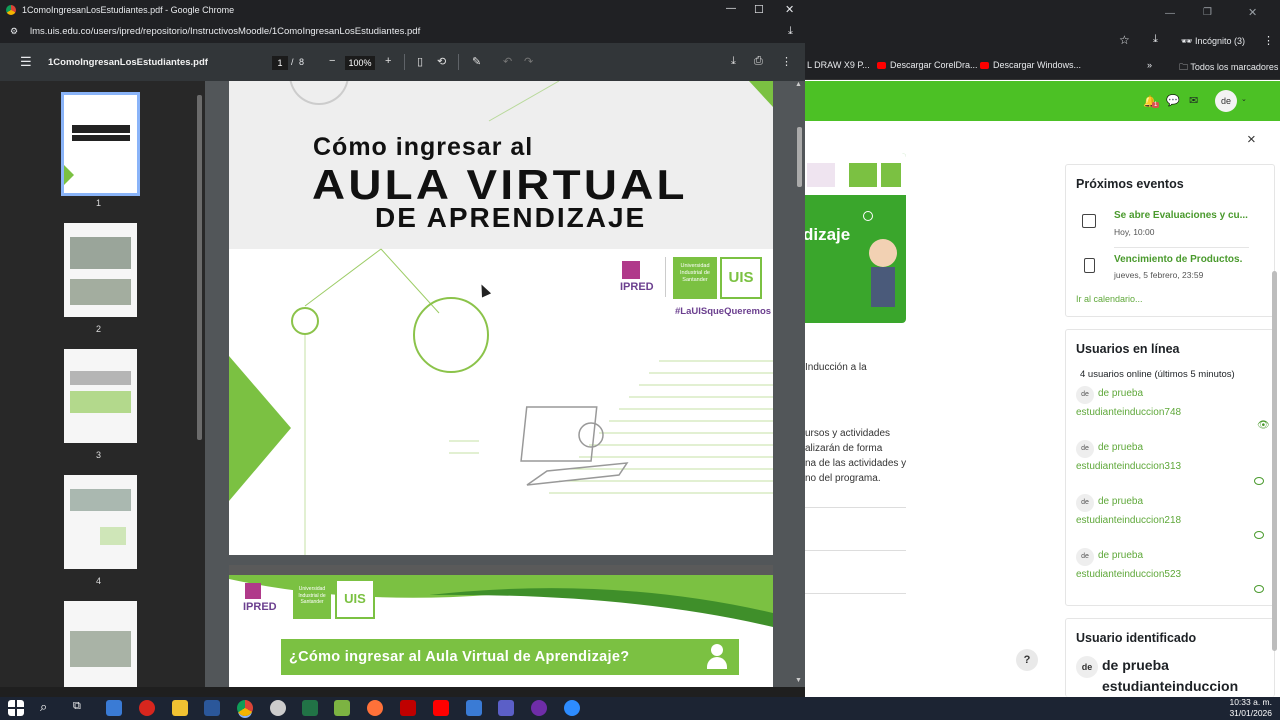  What do you see at coordinates (1171, 508) in the screenshot?
I see `online-user-item: de de prueba estudianteinduccion218` at bounding box center [1171, 508].